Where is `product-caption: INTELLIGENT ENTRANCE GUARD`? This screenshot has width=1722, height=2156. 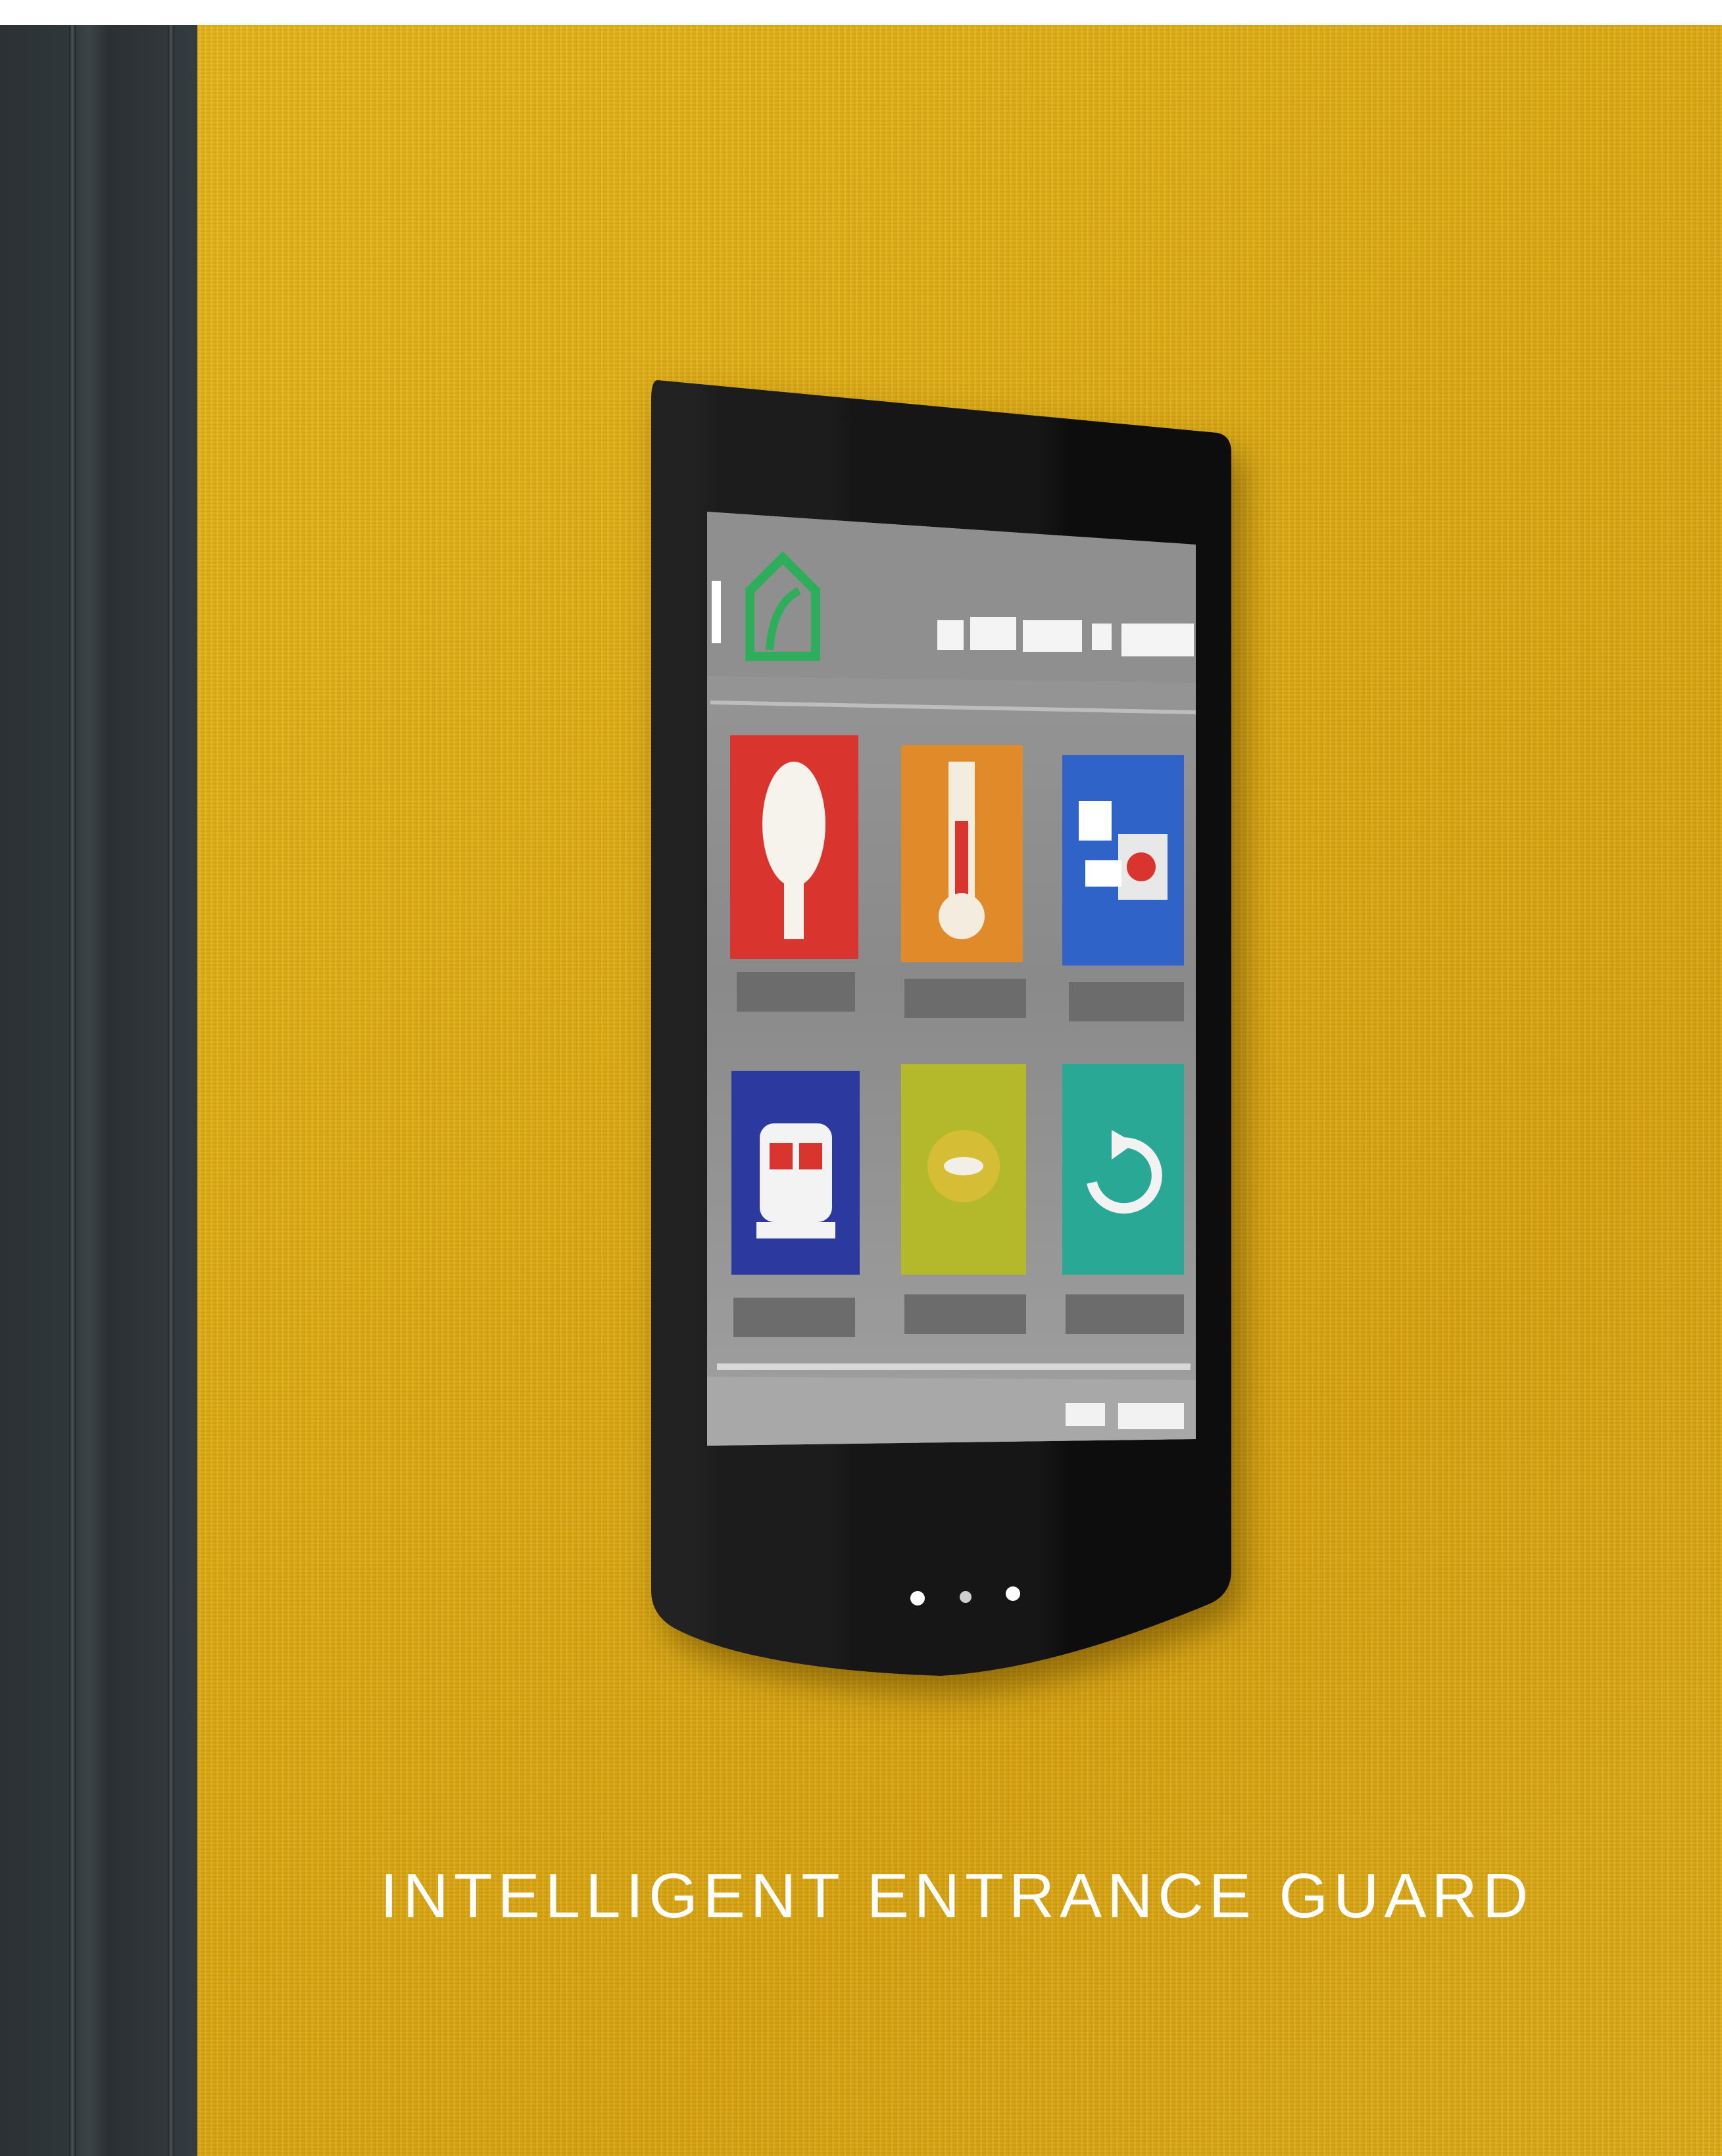 product-caption: INTELLIGENT ENTRANCE GUARD is located at coordinates (957, 1896).